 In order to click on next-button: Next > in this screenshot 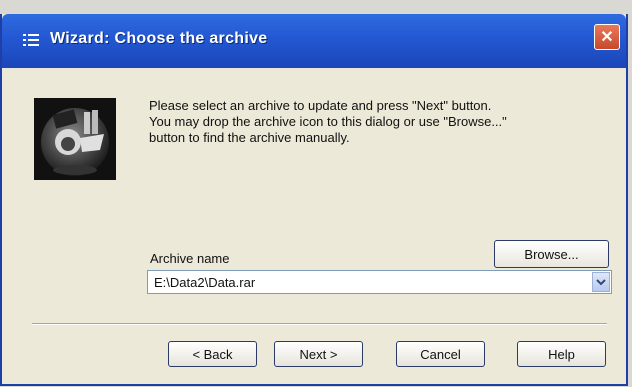, I will do `click(318, 354)`.